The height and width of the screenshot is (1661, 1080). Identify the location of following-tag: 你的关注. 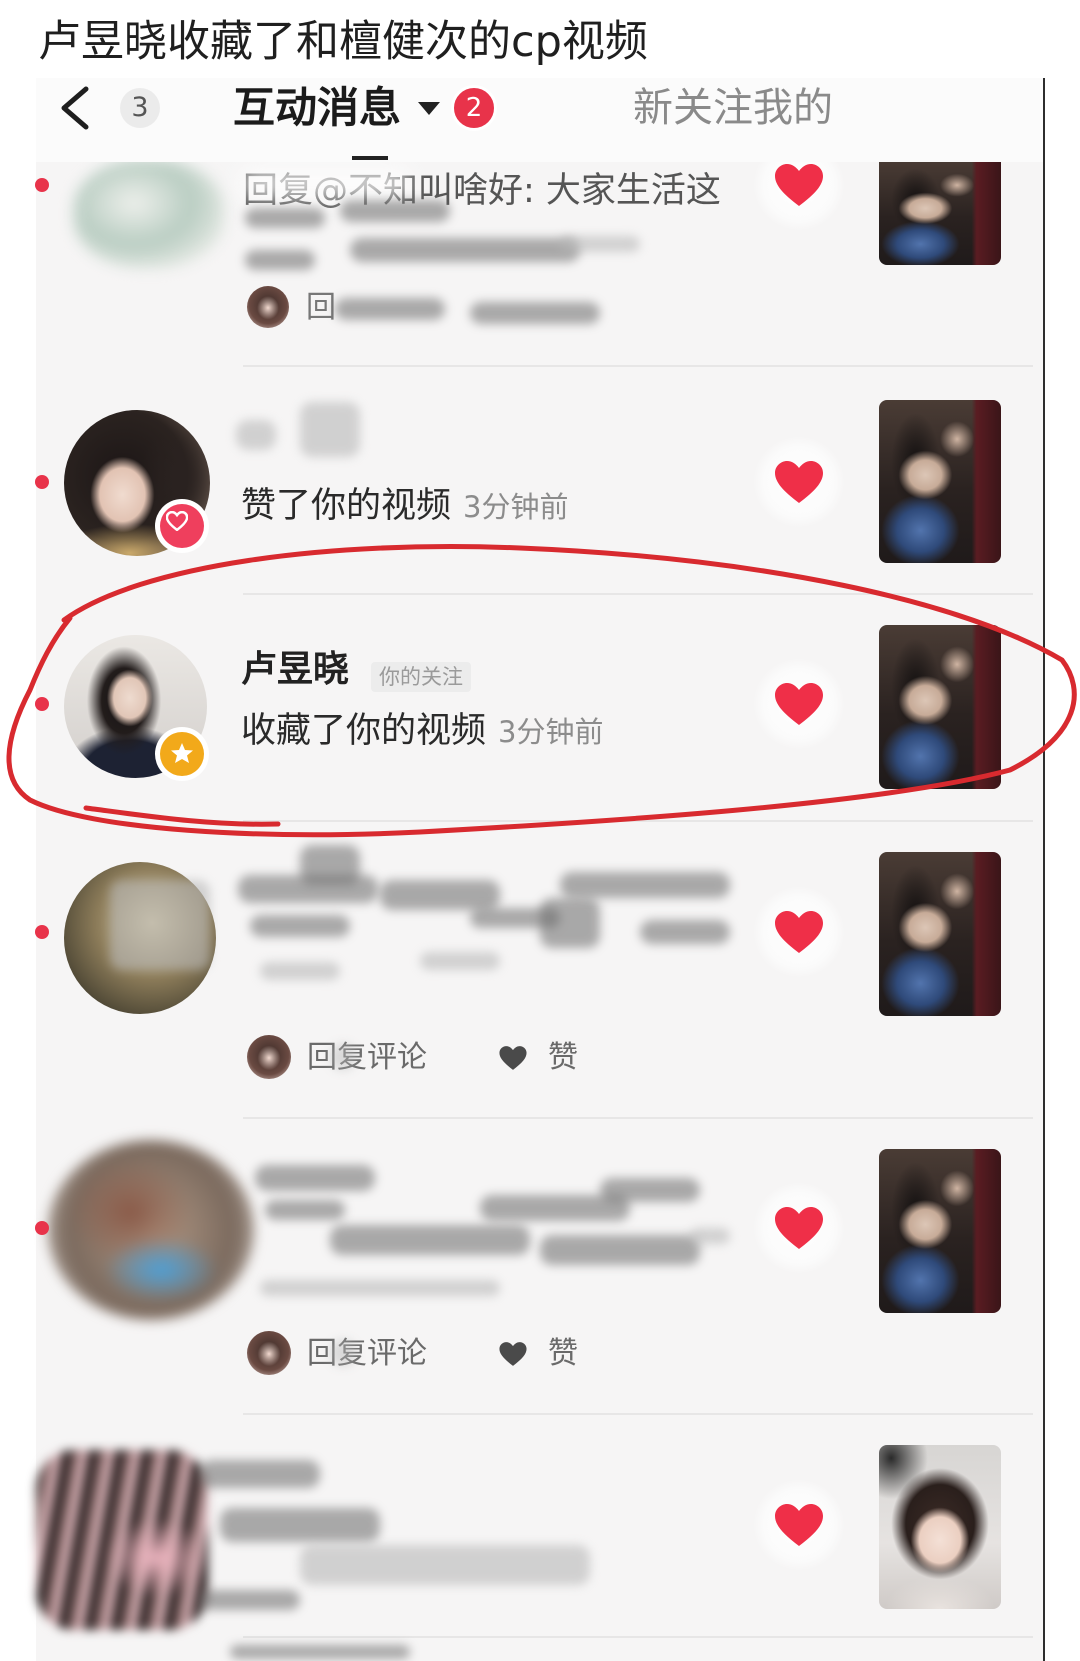
(421, 676).